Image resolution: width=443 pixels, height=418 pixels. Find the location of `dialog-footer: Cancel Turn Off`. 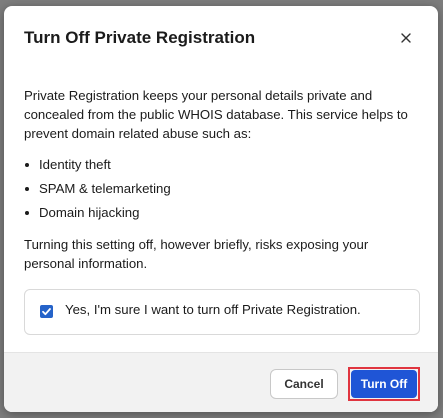

dialog-footer: Cancel Turn Off is located at coordinates (221, 382).